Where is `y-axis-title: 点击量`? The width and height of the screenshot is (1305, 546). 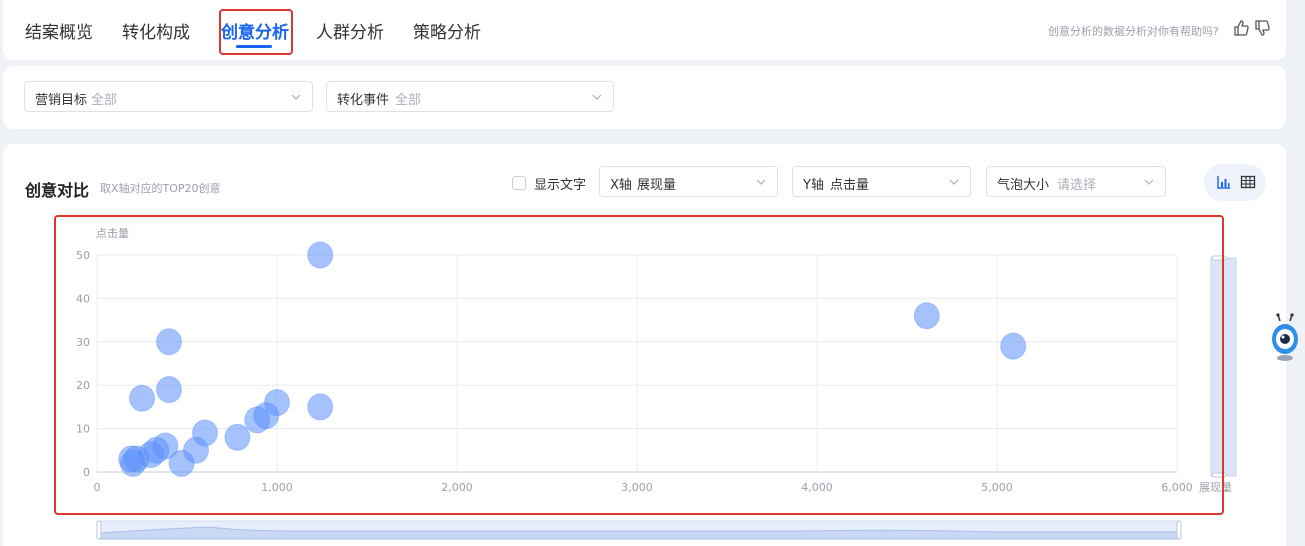 y-axis-title: 点击量 is located at coordinates (112, 233).